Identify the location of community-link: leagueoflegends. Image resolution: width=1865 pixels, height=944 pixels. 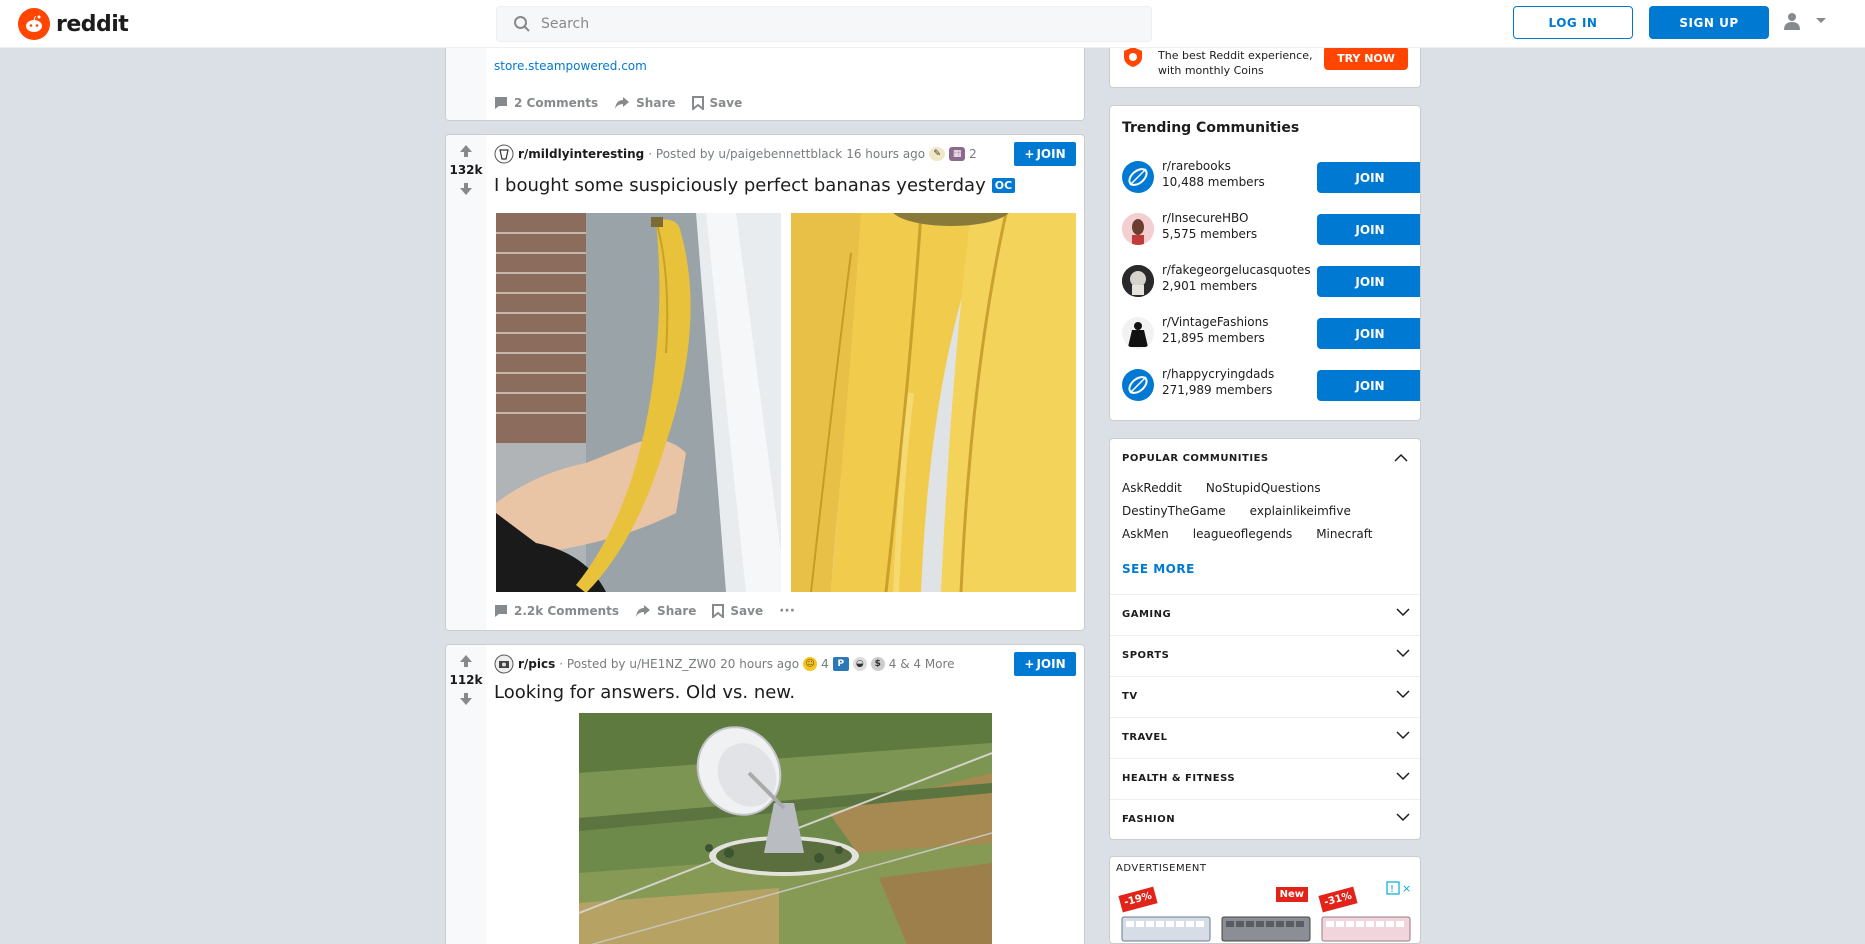
(1242, 534).